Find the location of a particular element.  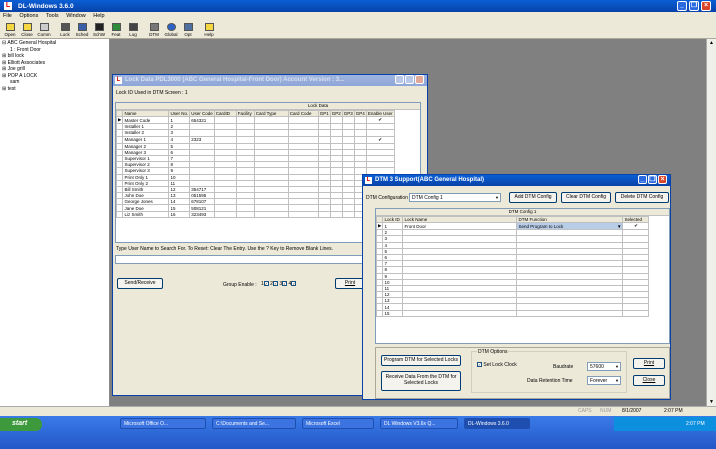

chevron-down-icon: ▼ is located at coordinates (619, 226).